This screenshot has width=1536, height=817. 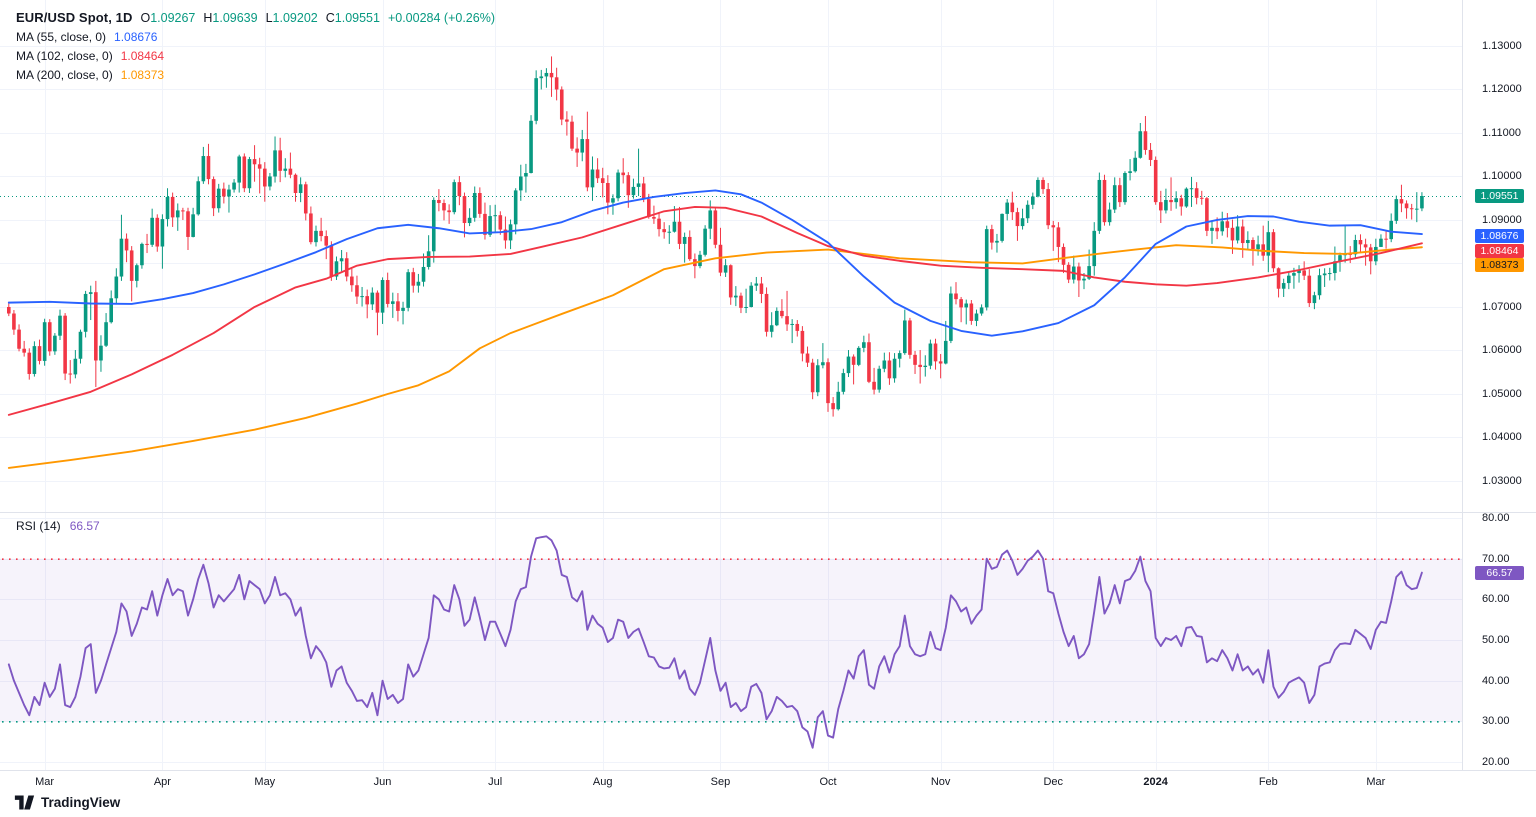 What do you see at coordinates (255, 74) in the screenshot?
I see `ma200-legend-row: MA (200, close, 0) 1.08373` at bounding box center [255, 74].